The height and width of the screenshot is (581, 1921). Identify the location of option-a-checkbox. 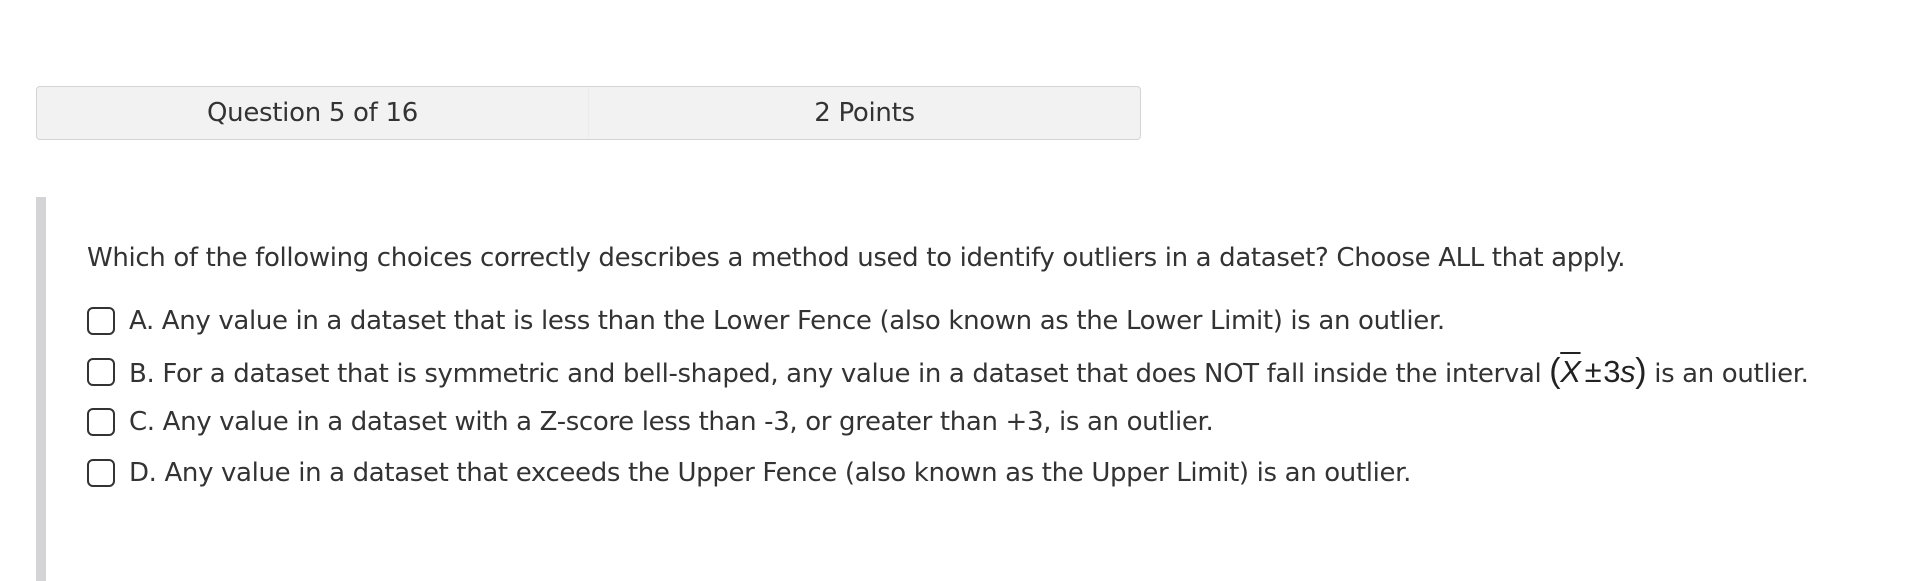
(101, 321).